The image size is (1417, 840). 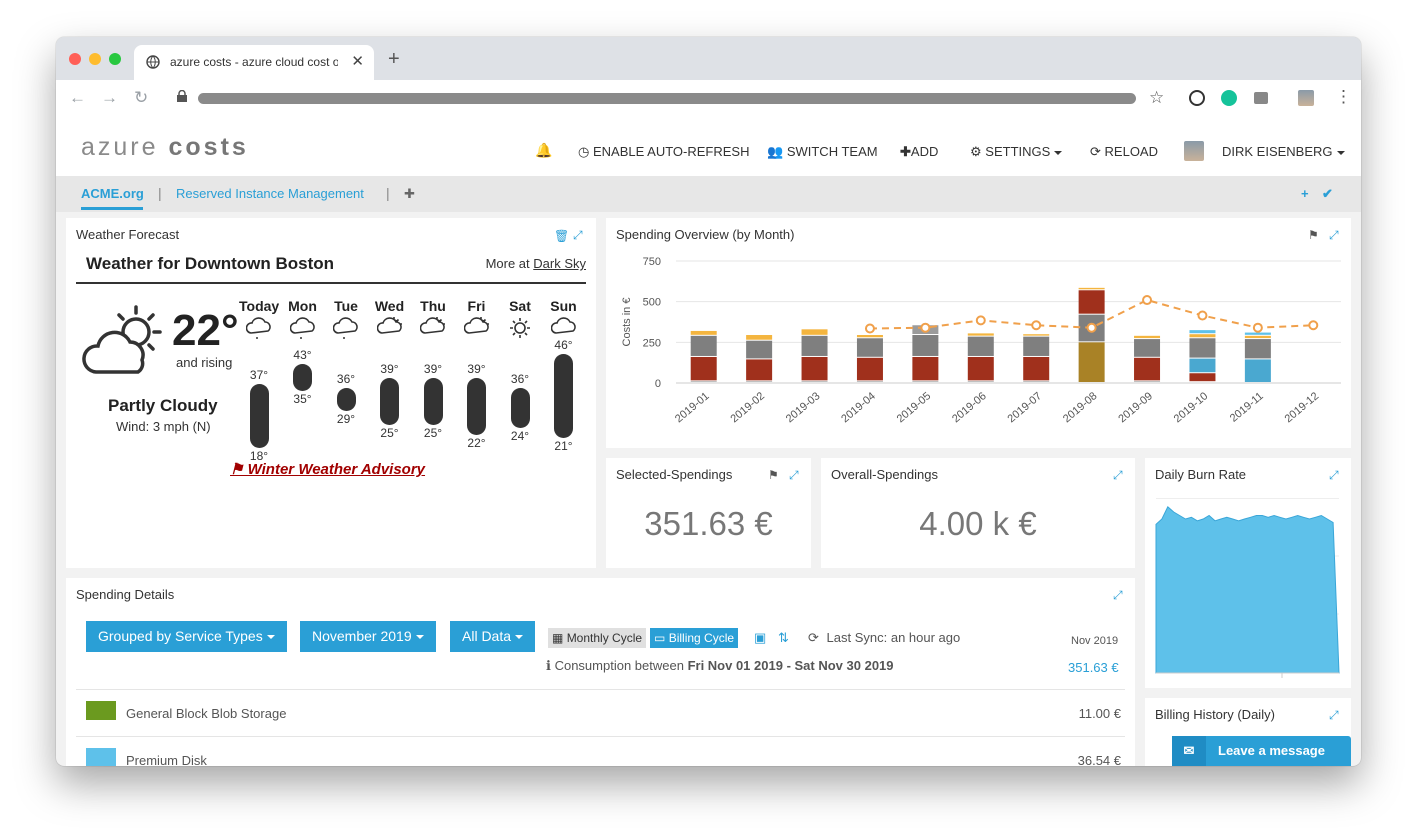 I want to click on partly-cloudy-icon, so click(x=122, y=339).